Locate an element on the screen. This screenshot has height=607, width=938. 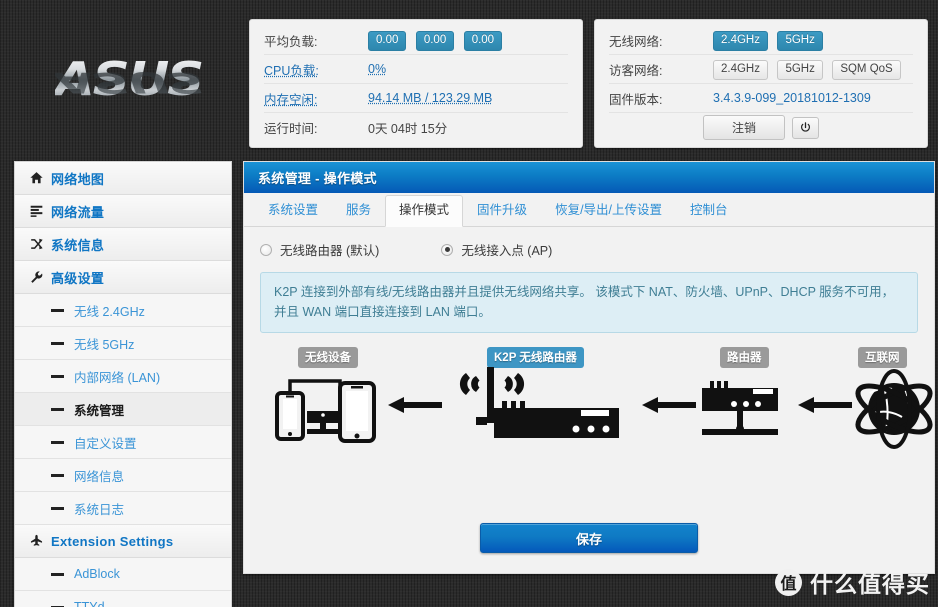
status-row-load-average: 平均负载: 0.00 0.00 0.00 is located at coordinates (416, 40).